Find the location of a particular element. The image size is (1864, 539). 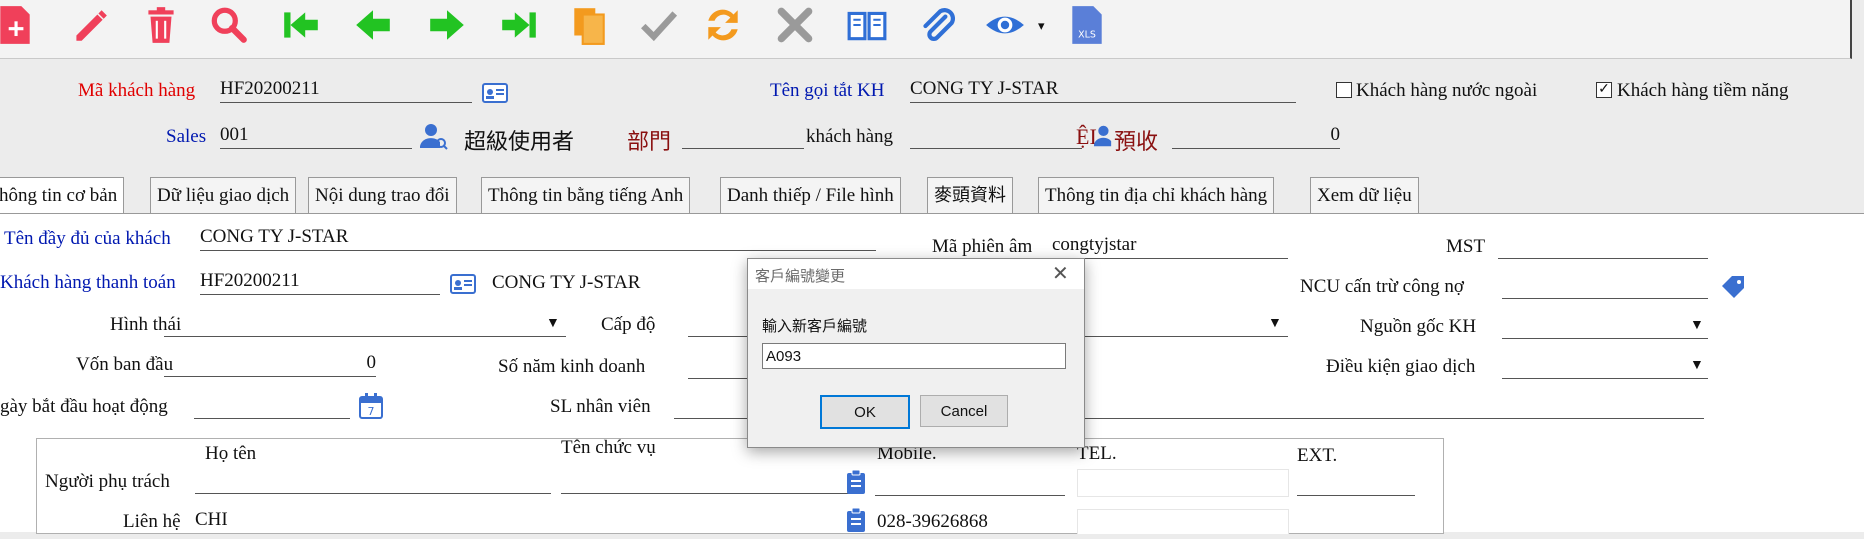

view-icon is located at coordinates (1005, 25).